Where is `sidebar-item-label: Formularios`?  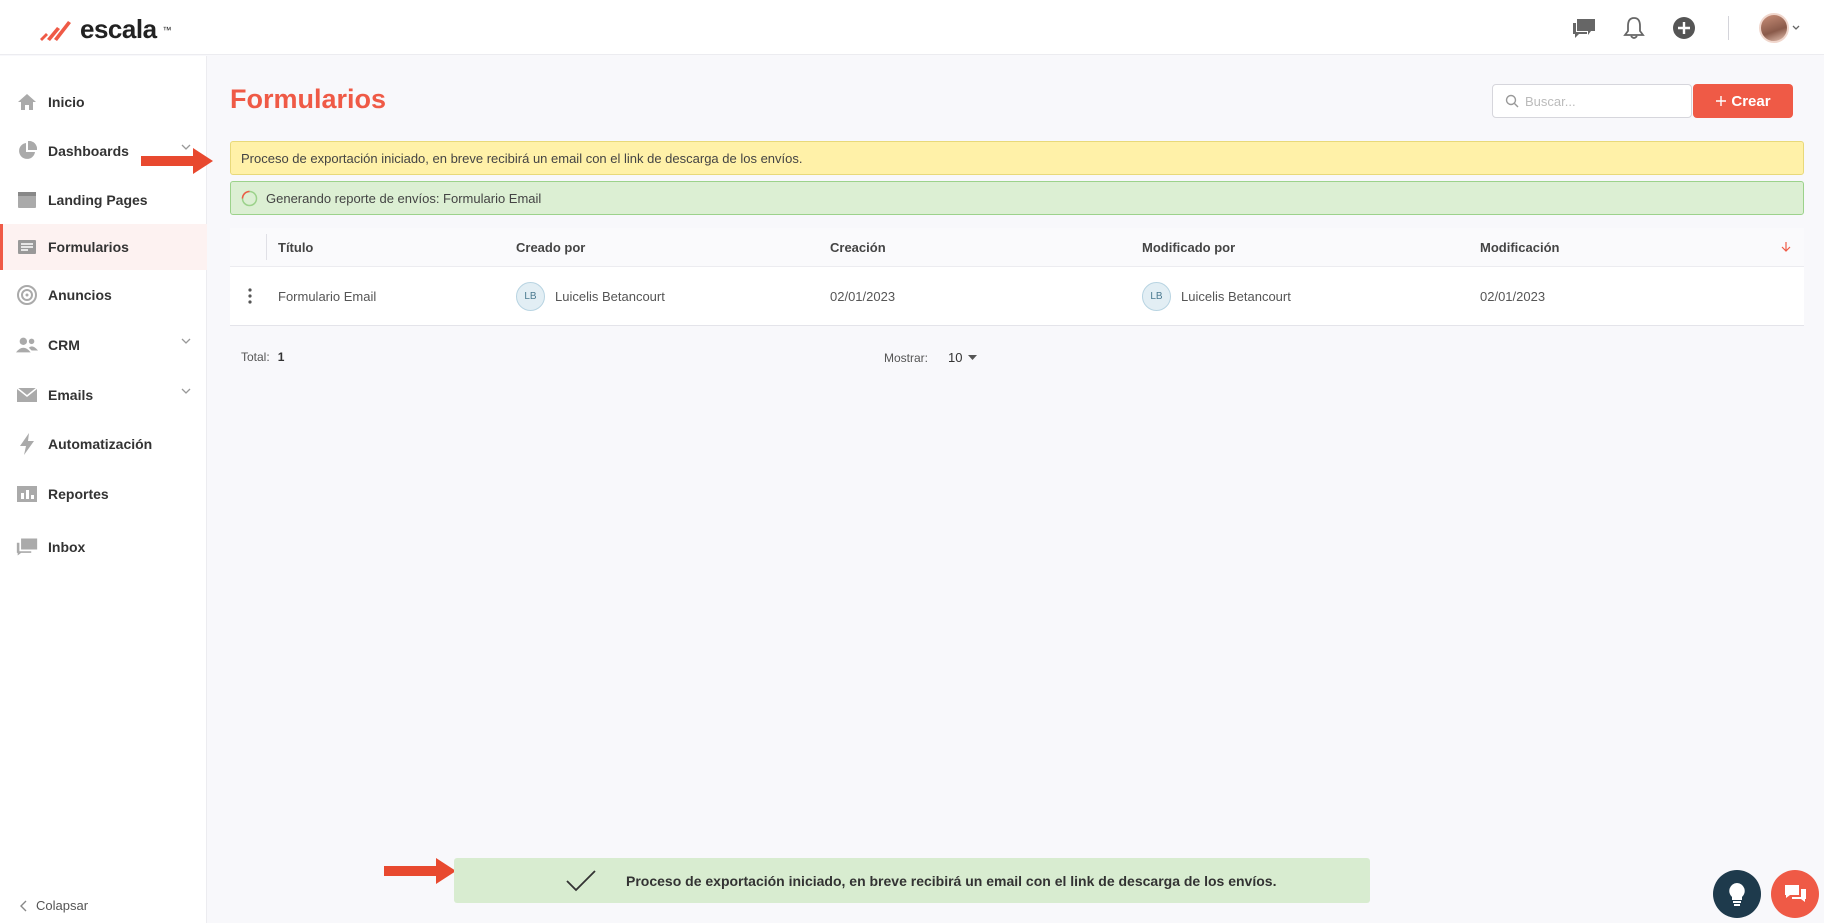 sidebar-item-label: Formularios is located at coordinates (88, 247).